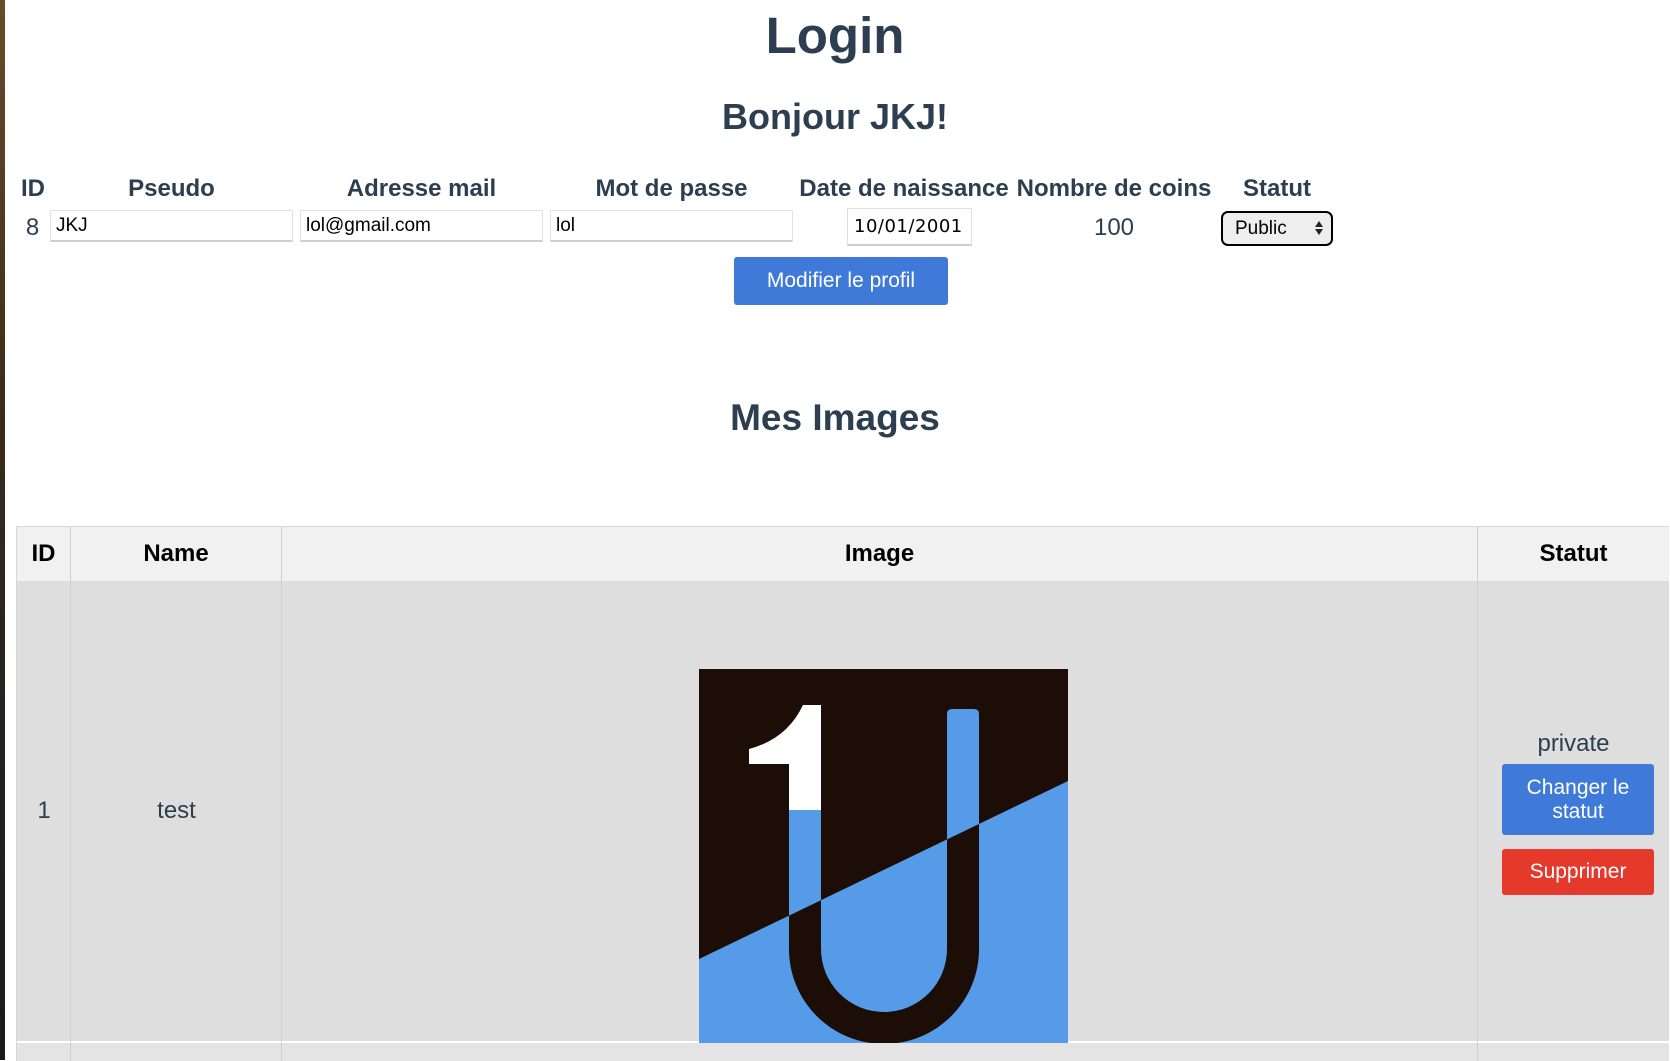 The width and height of the screenshot is (1670, 1061). What do you see at coordinates (1578, 799) in the screenshot?
I see `change-status-button: Changer le statut` at bounding box center [1578, 799].